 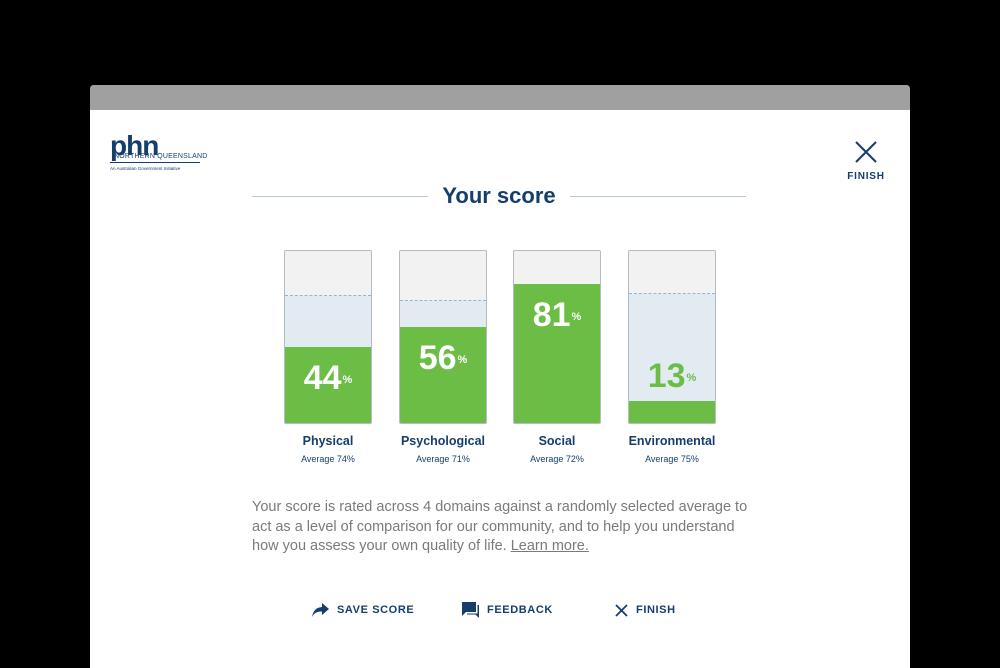 What do you see at coordinates (658, 196) in the screenshot?
I see `heading-rule-right` at bounding box center [658, 196].